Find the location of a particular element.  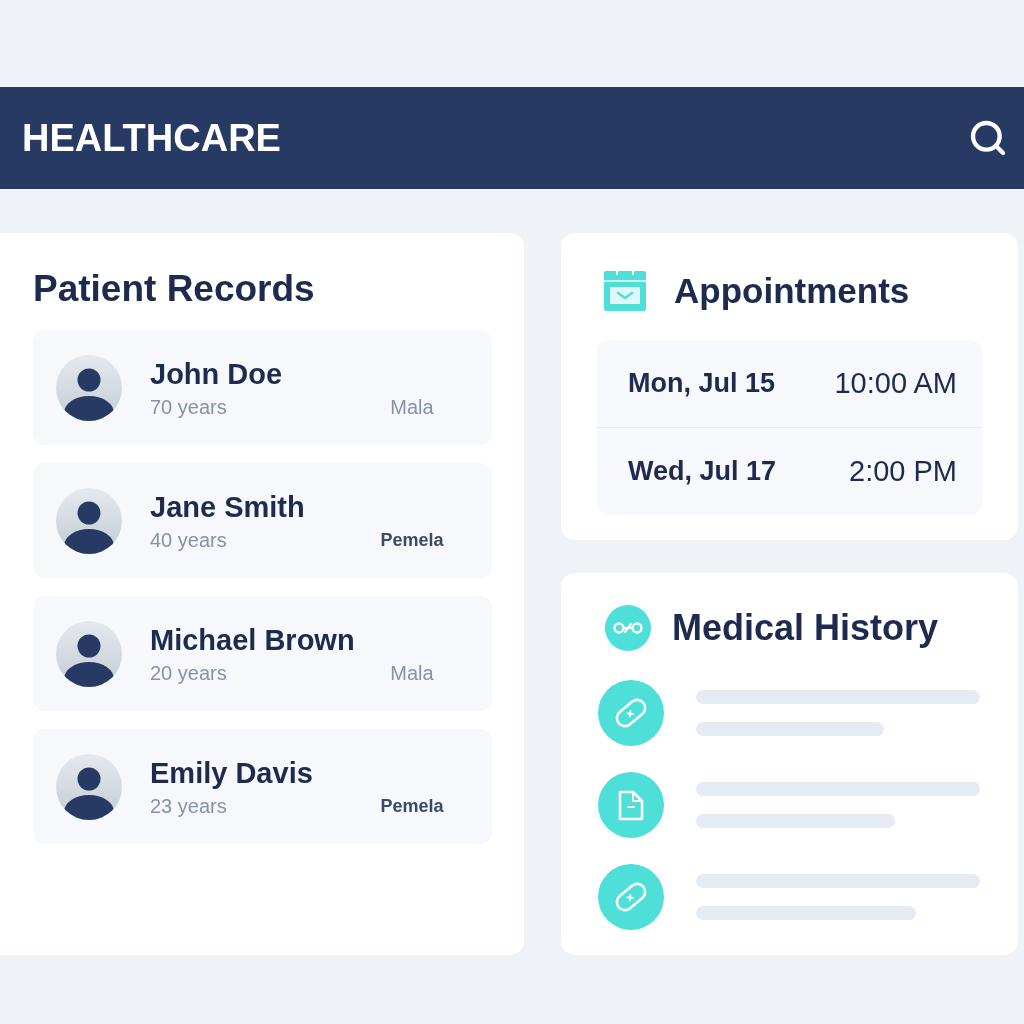

patient-row: Emily Davis 23 years Pemela is located at coordinates (262, 786).